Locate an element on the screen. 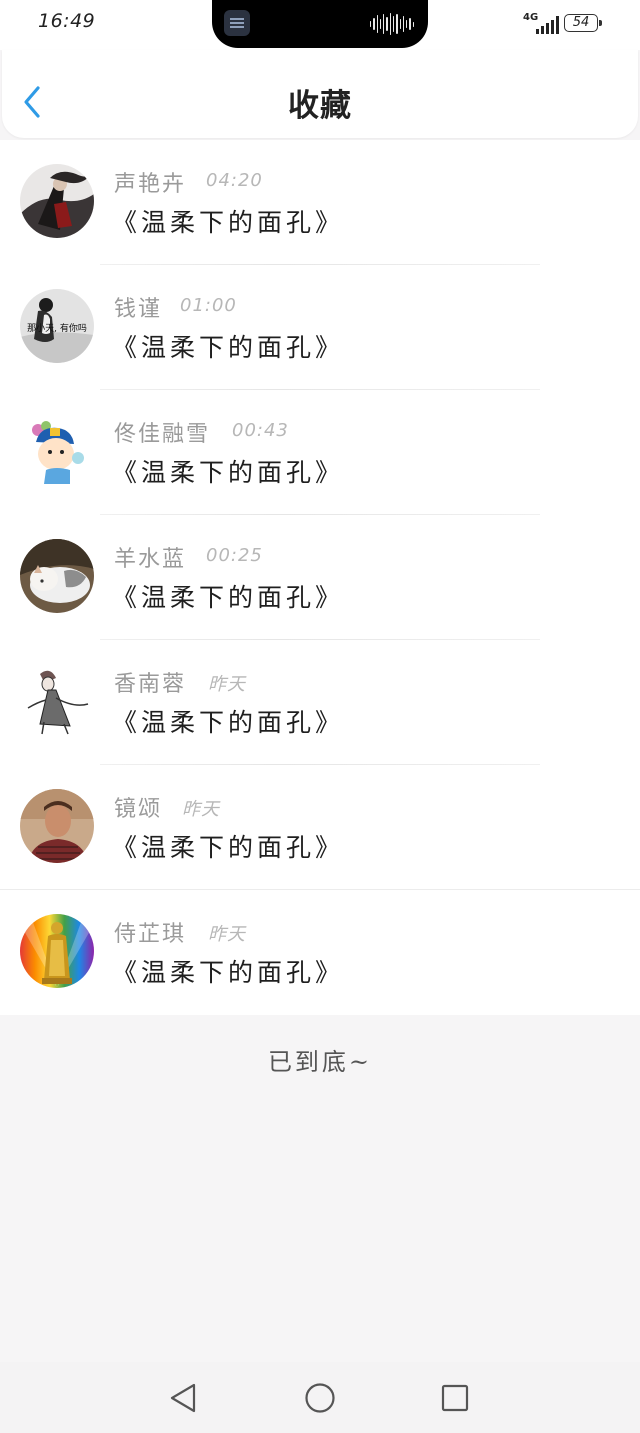 Image resolution: width=640 pixels, height=1433 pixels. battery-level: 54 is located at coordinates (581, 22).